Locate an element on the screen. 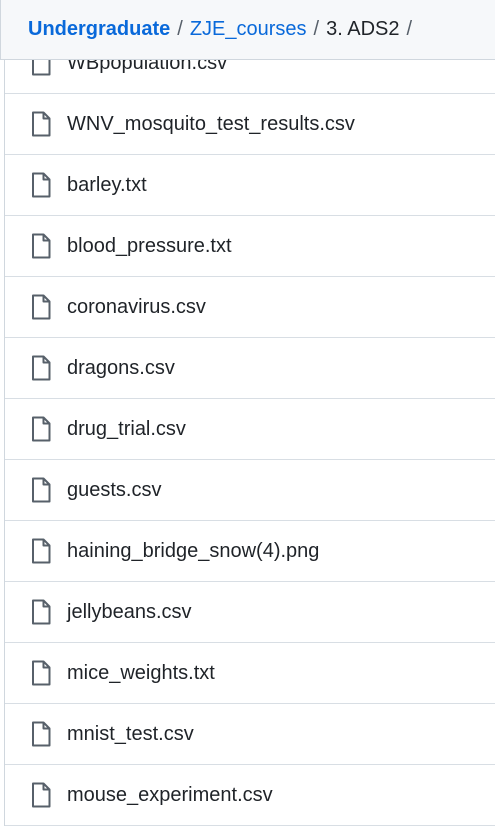 This screenshot has height=826, width=495. file-row: dragons.csv is located at coordinates (250, 368).